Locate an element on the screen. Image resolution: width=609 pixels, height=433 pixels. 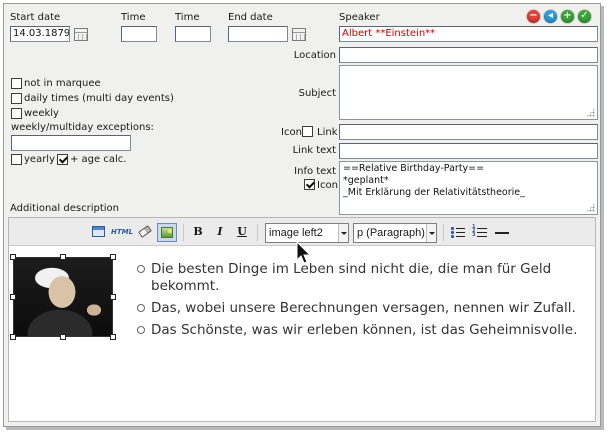
image-style-value: image left2 is located at coordinates (296, 233).